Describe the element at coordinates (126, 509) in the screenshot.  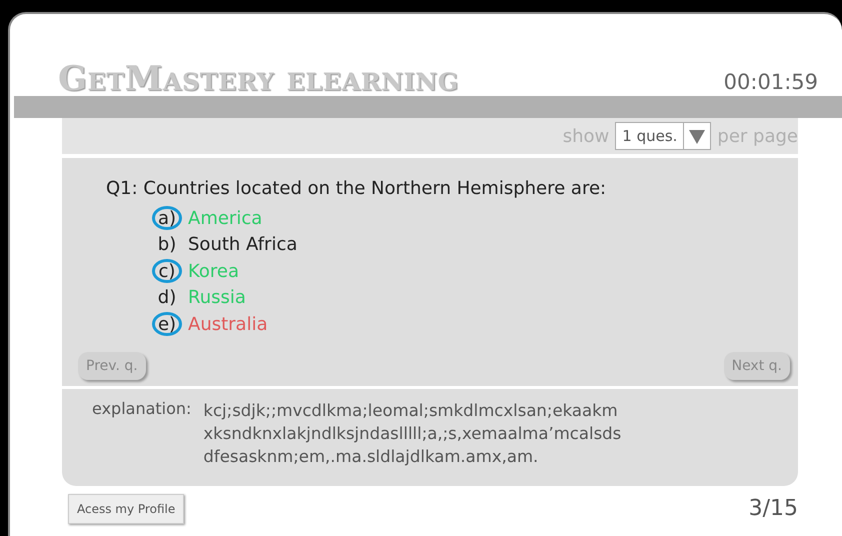
I see `profile-button: Acess my Profile` at that location.